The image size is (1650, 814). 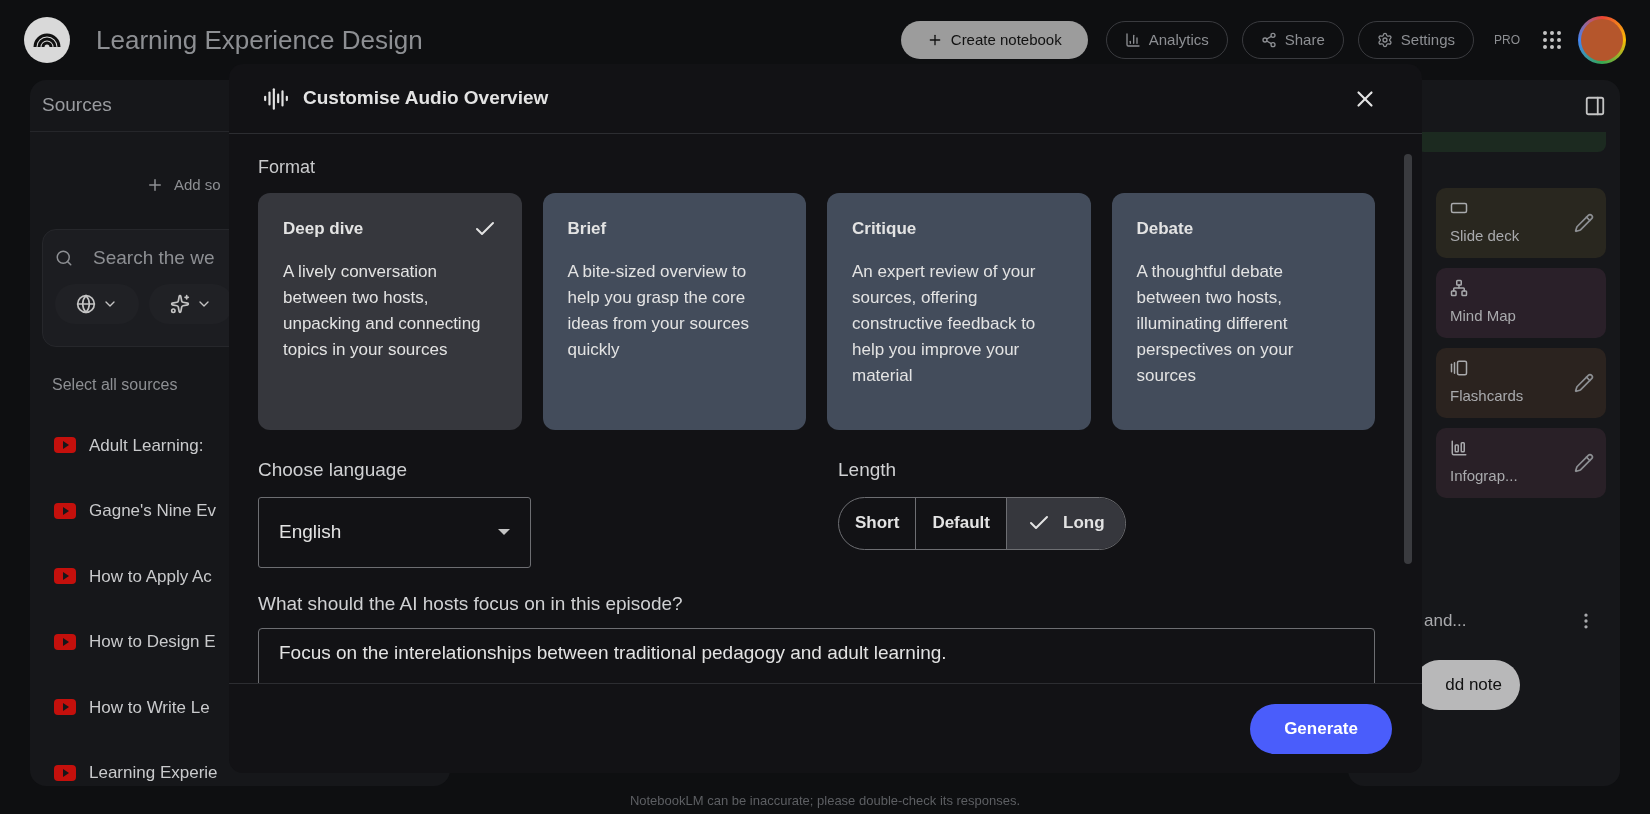 What do you see at coordinates (47, 40) in the screenshot?
I see `logo-icon` at bounding box center [47, 40].